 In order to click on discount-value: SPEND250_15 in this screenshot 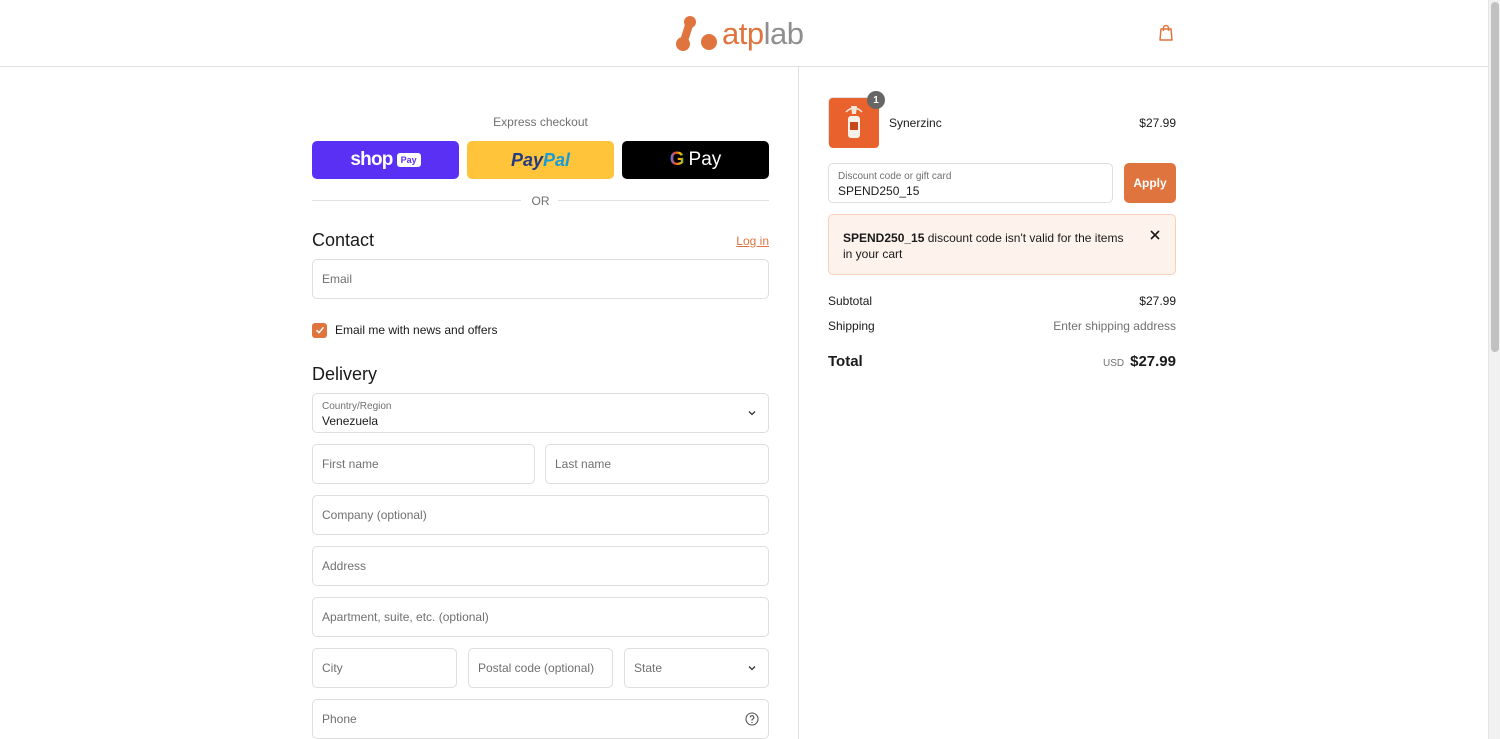, I will do `click(878, 191)`.